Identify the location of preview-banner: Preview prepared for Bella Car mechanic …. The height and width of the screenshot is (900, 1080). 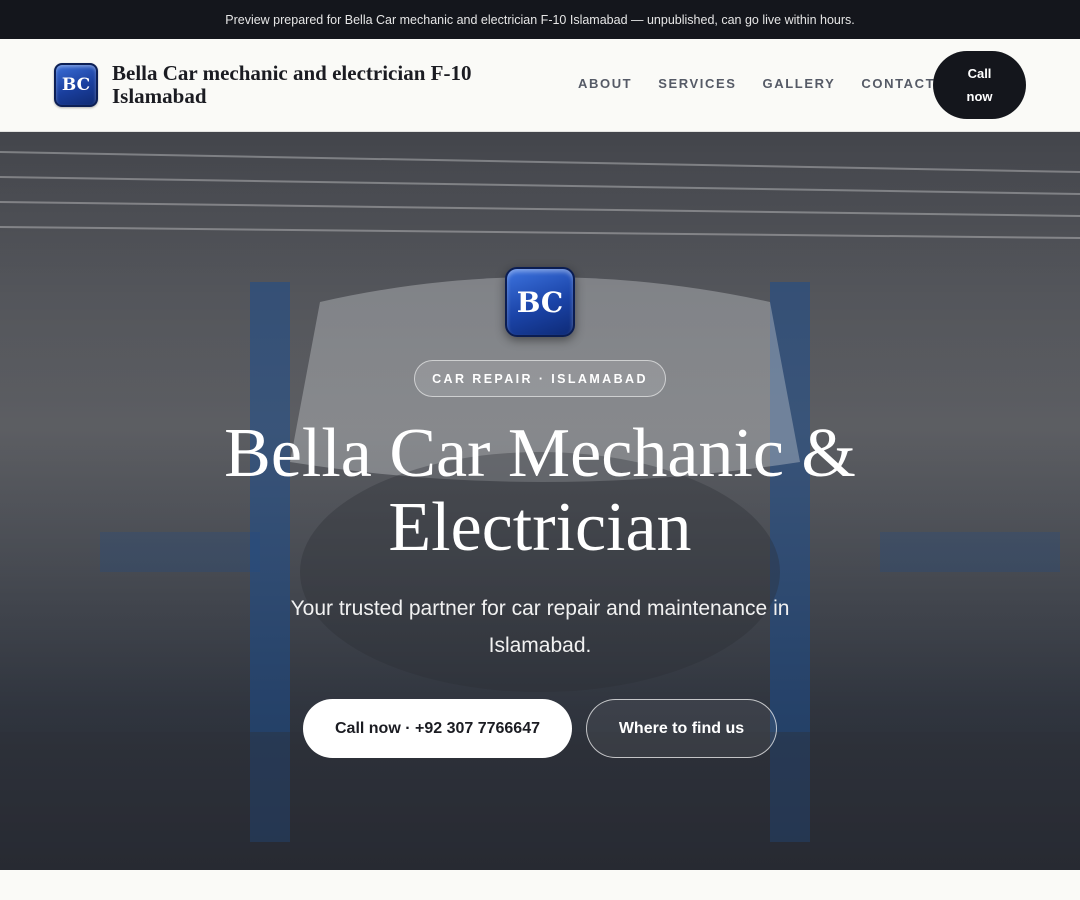
(540, 19).